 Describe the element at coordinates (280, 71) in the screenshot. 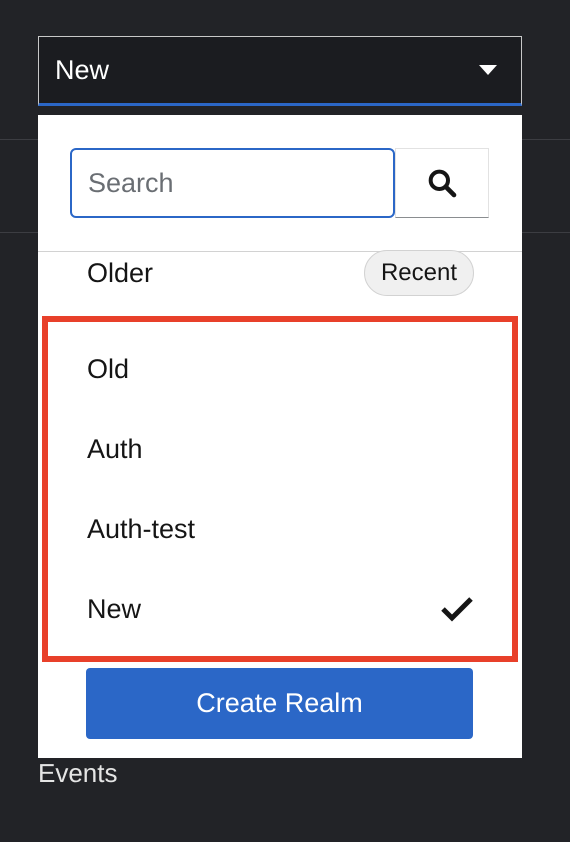

I see `realm-dropdown: New` at that location.